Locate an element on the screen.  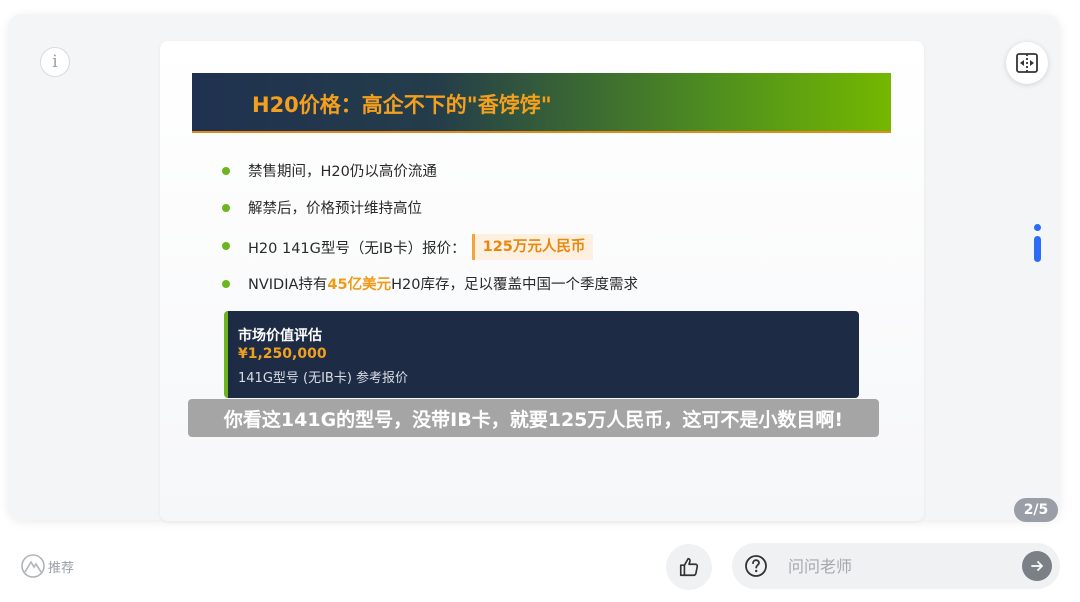
bullet-prefix: H20 141G型号（无IB卡）报价： is located at coordinates (357, 249).